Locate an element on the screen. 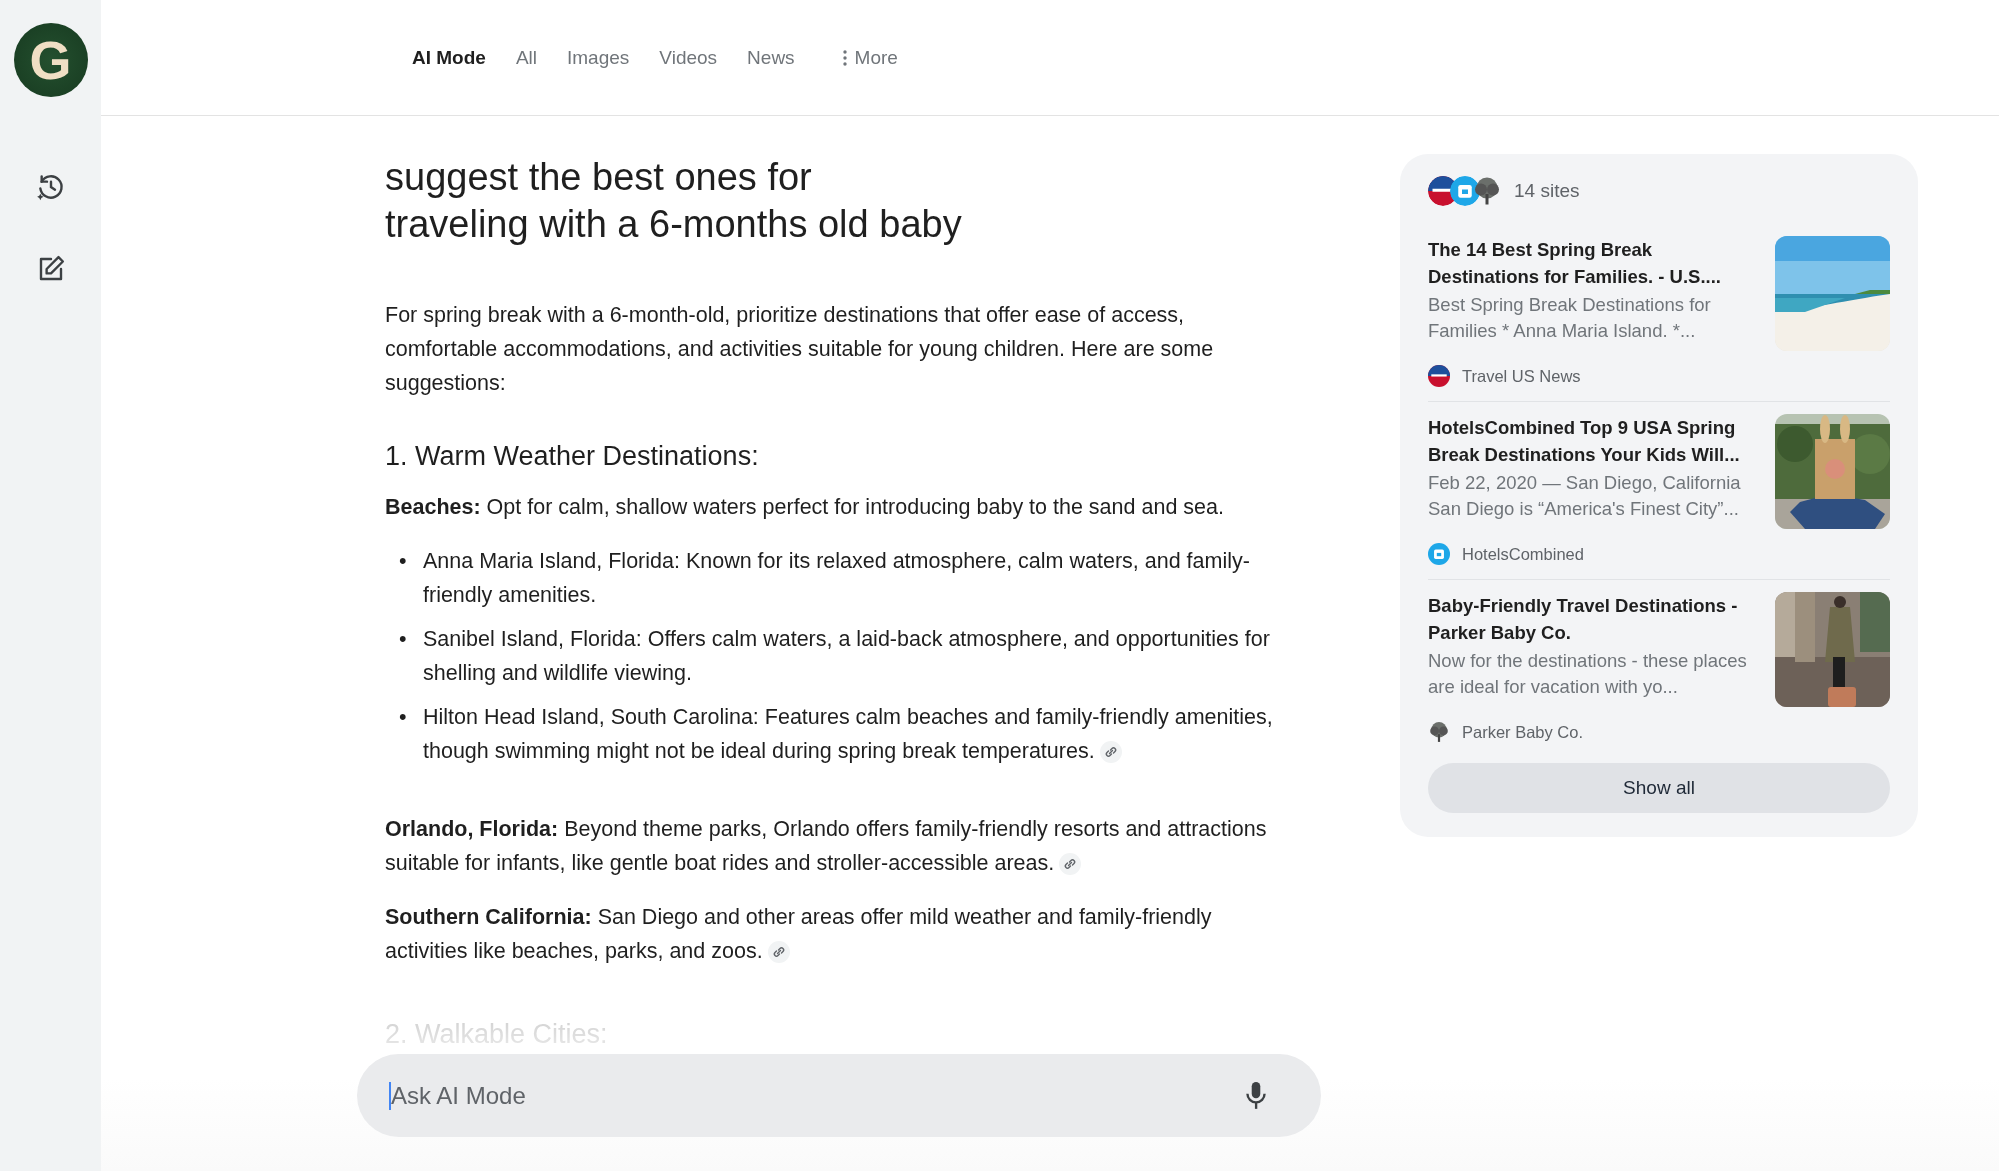 This screenshot has width=1999, height=1171. source-site: Parker Baby Co. is located at coordinates (1523, 732).